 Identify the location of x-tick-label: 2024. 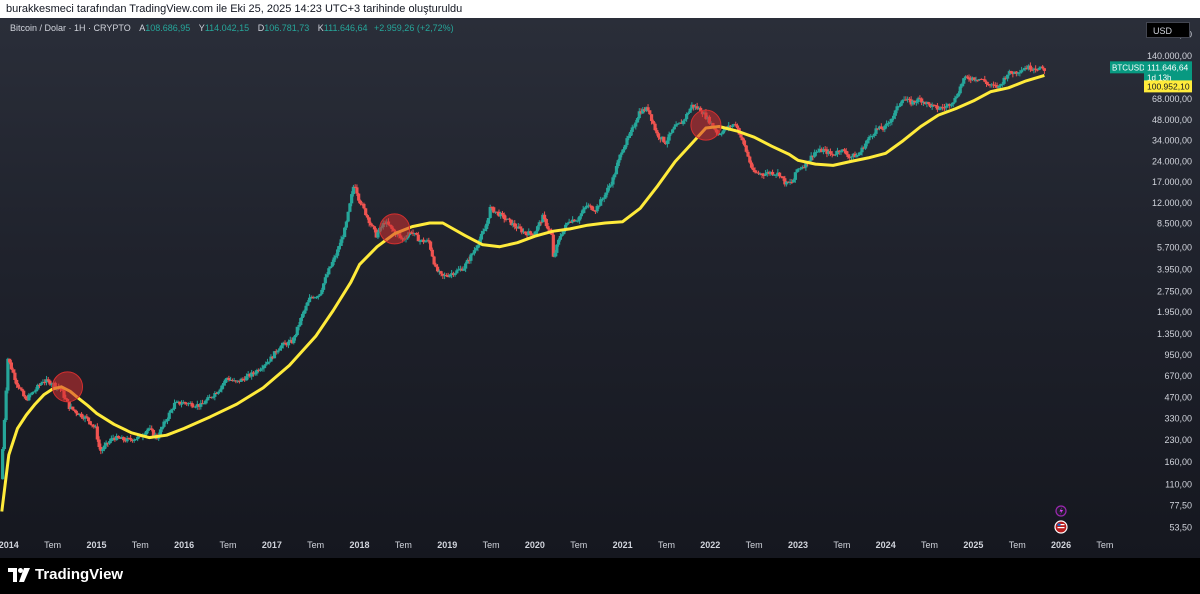
(886, 545).